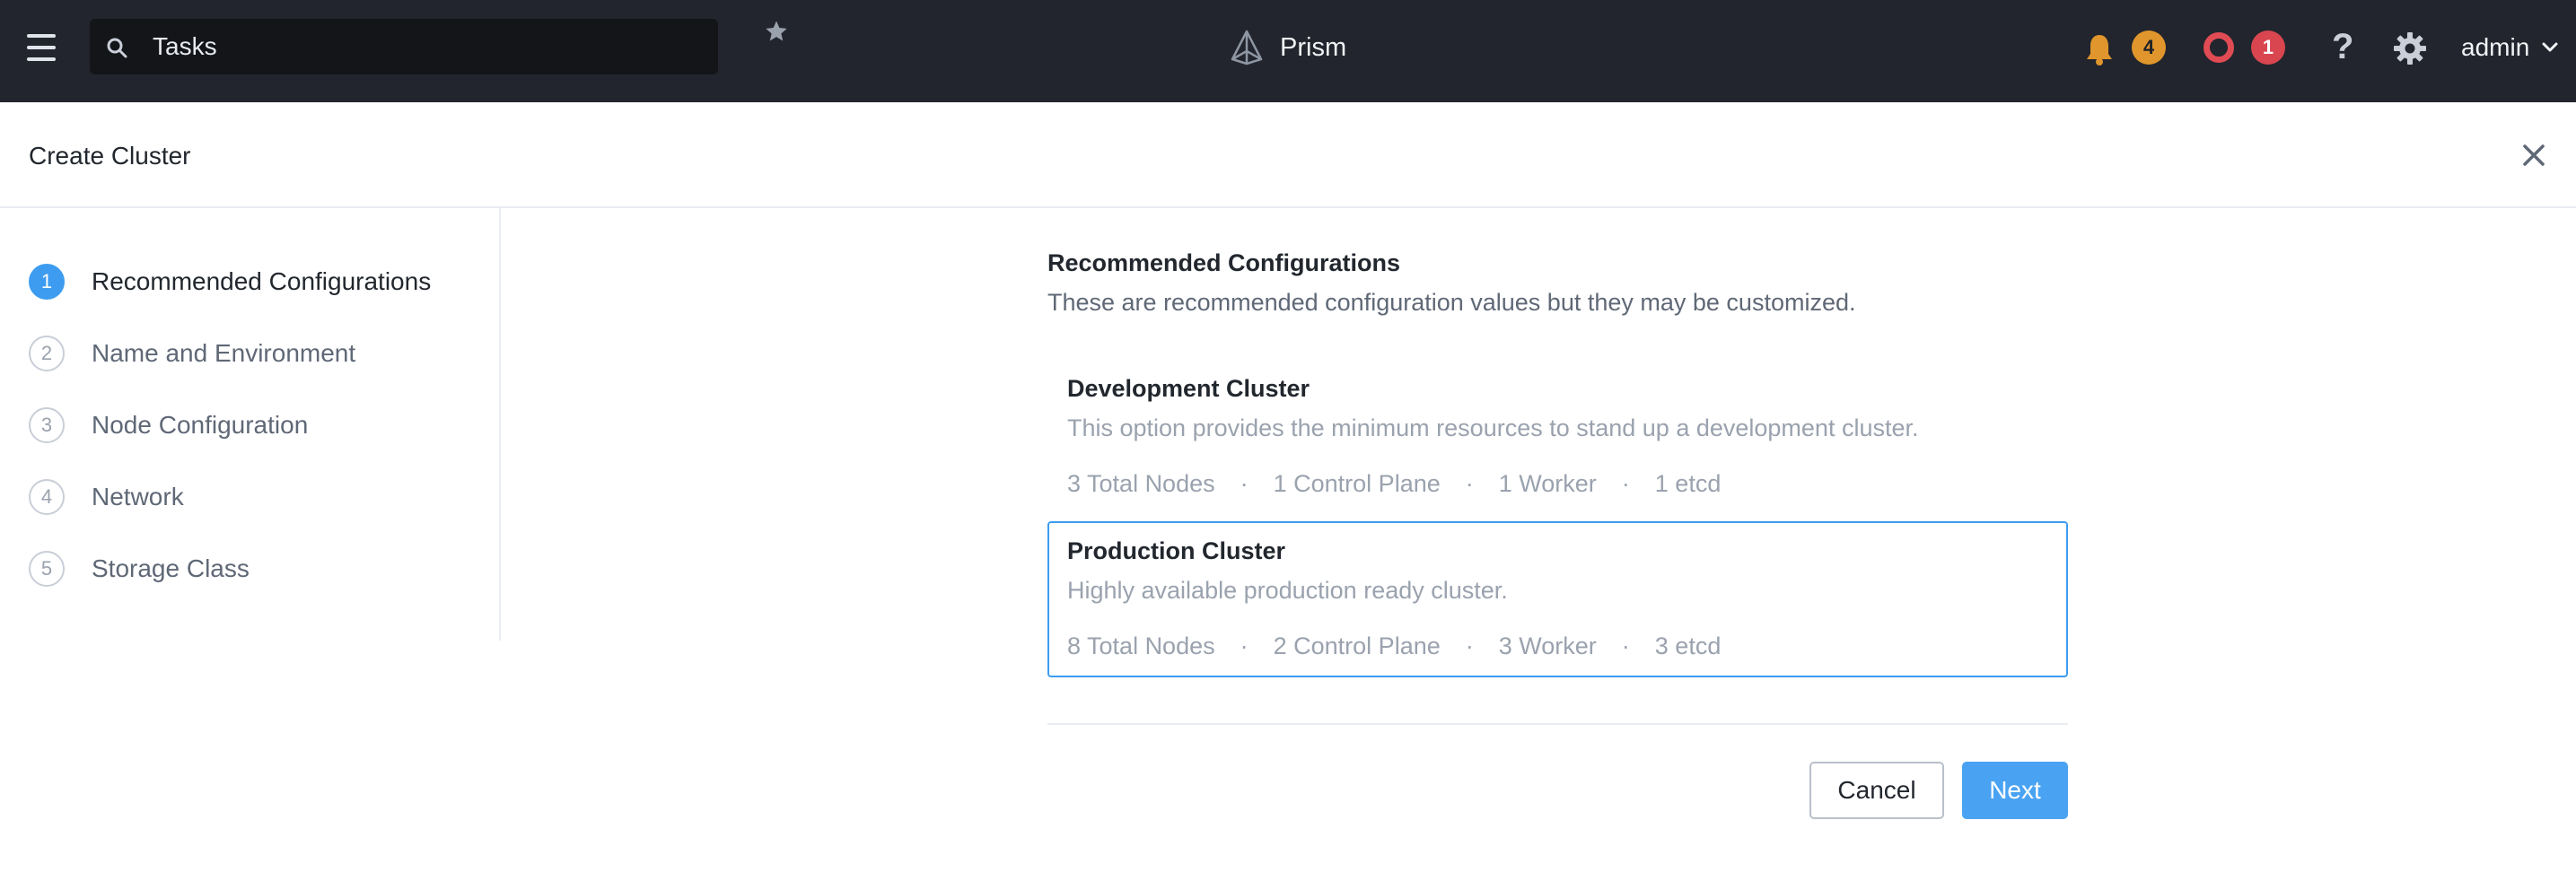  I want to click on step-label: Network, so click(138, 496).